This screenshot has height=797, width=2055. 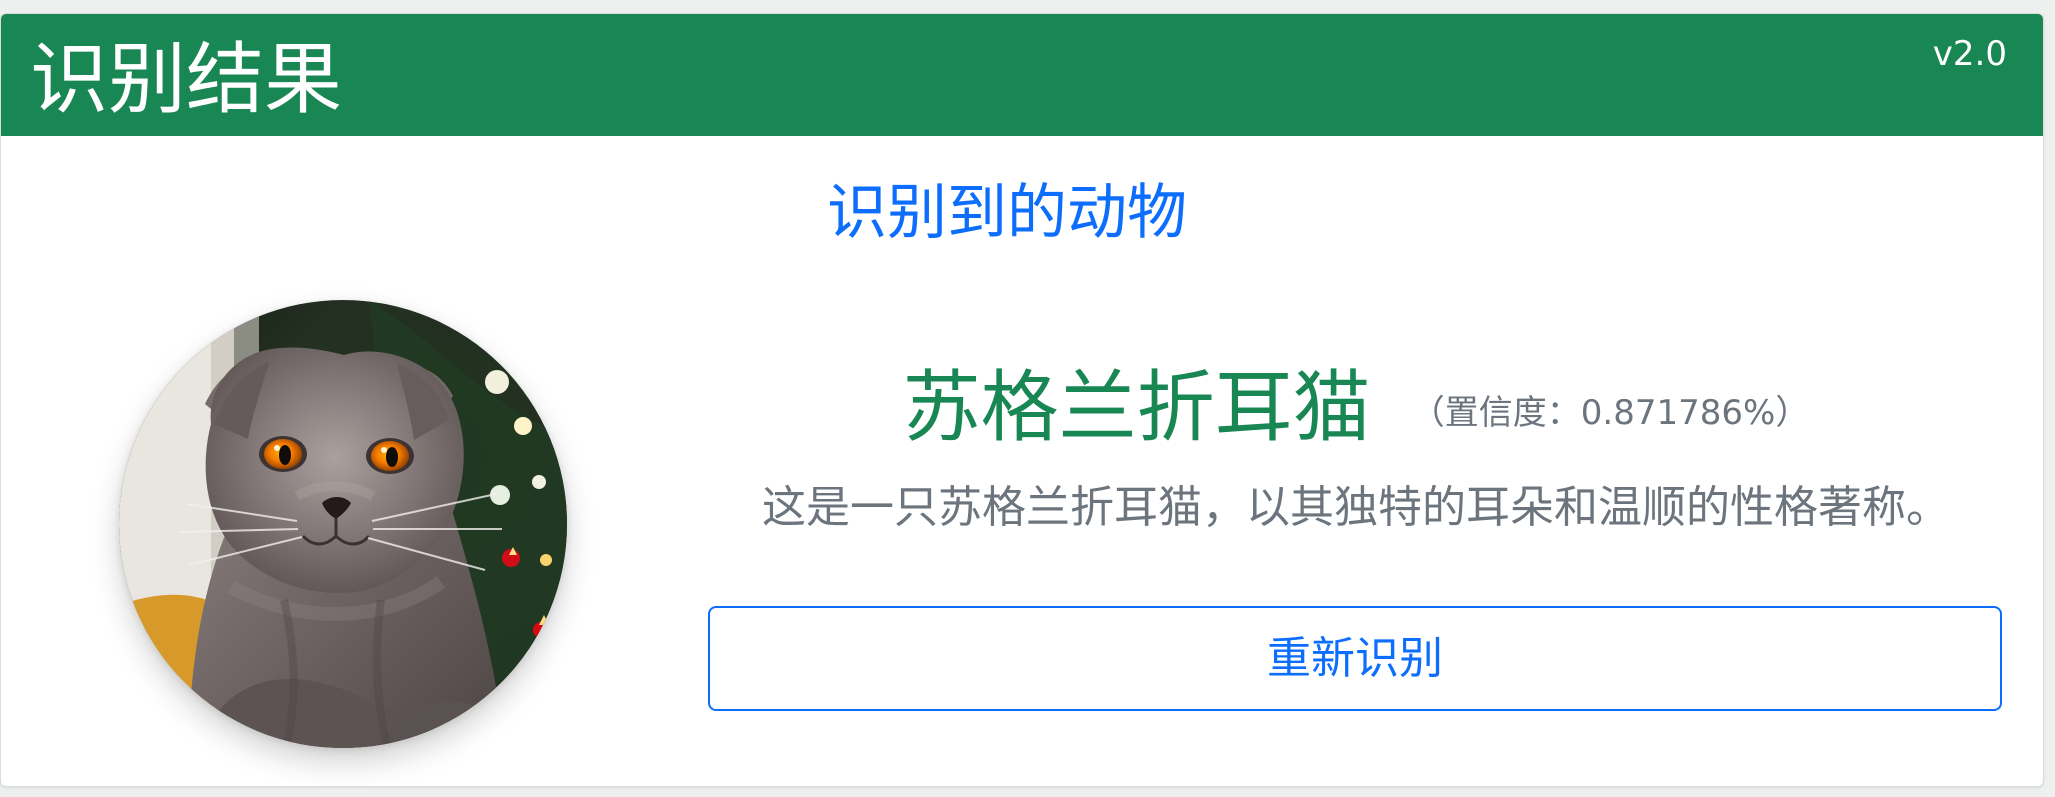 What do you see at coordinates (1969, 54) in the screenshot?
I see `version-badge: v2.0` at bounding box center [1969, 54].